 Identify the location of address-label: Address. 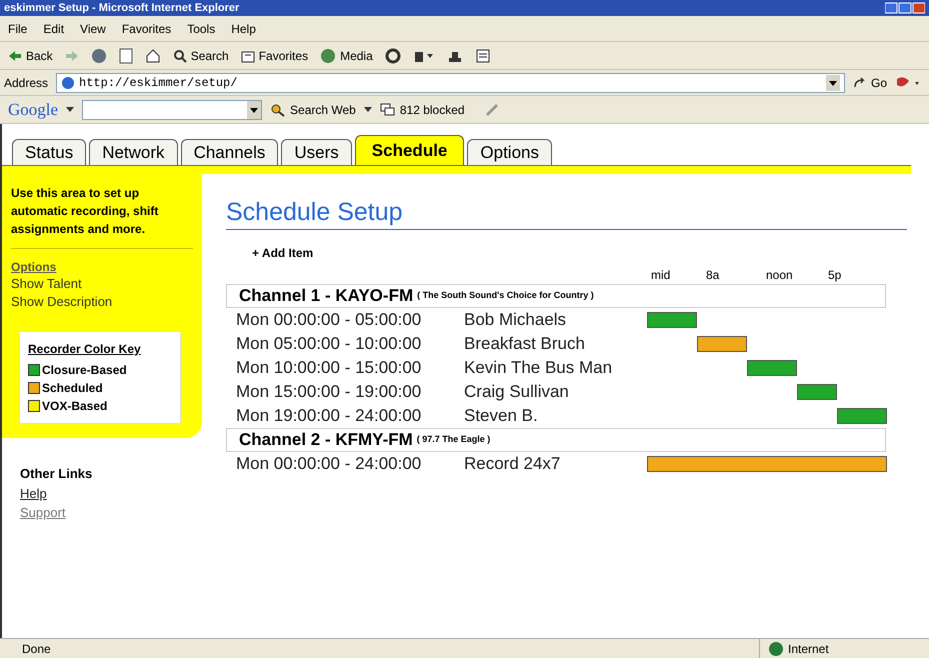
(26, 83).